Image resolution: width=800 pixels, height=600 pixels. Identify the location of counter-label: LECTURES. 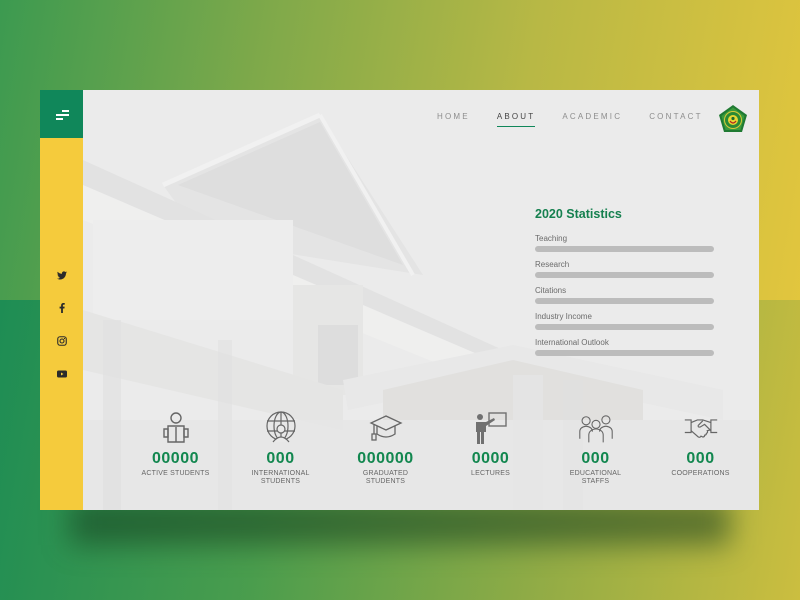
(490, 473).